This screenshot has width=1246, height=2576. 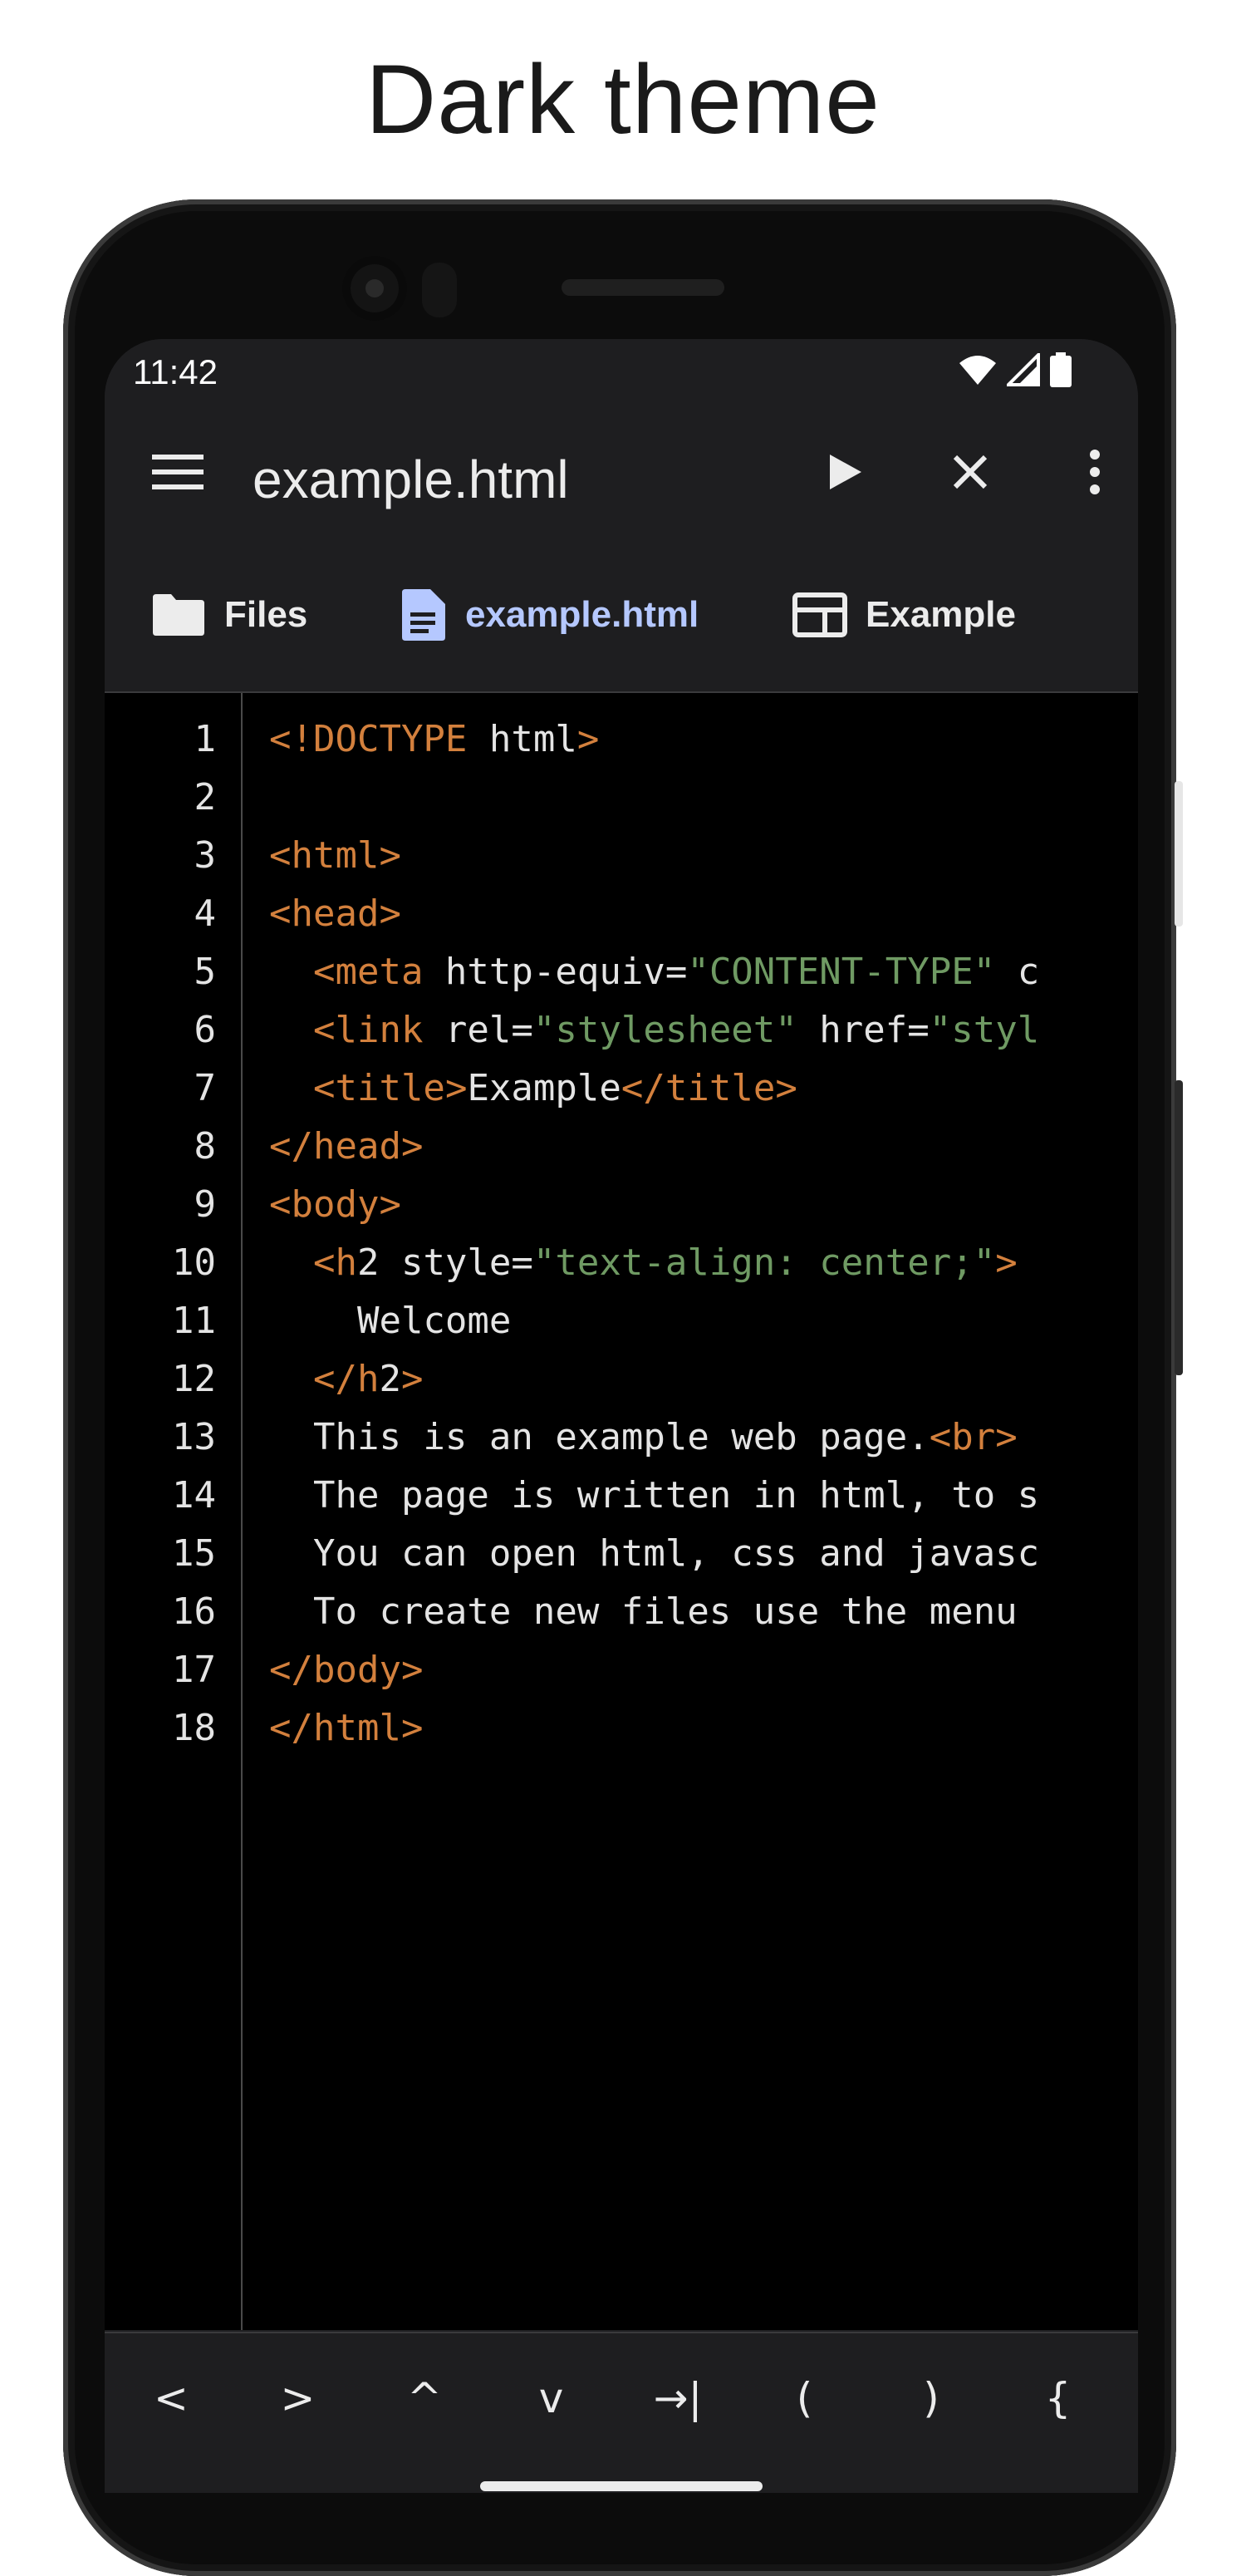 What do you see at coordinates (977, 370) in the screenshot?
I see `wifi-icon` at bounding box center [977, 370].